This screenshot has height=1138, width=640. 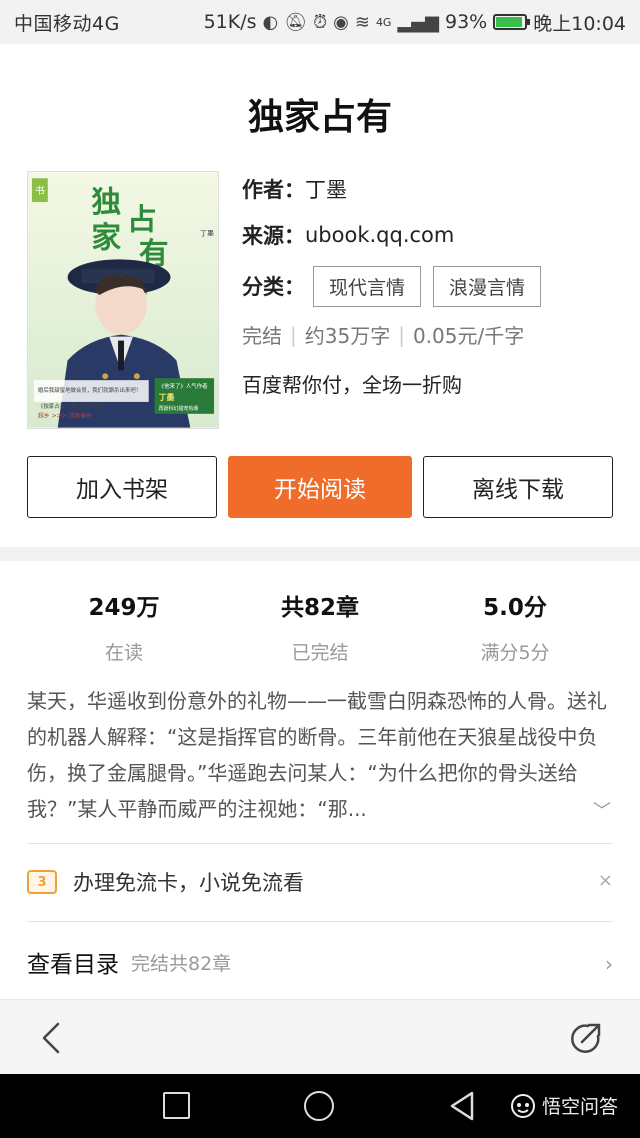 What do you see at coordinates (367, 286) in the screenshot?
I see `tag-modern-romance: 现代言情` at bounding box center [367, 286].